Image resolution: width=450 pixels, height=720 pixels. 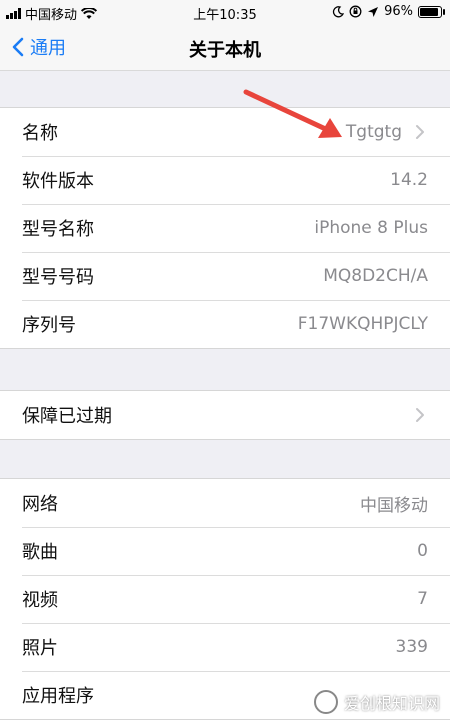 What do you see at coordinates (409, 180) in the screenshot?
I see `row-value: 14.2` at bounding box center [409, 180].